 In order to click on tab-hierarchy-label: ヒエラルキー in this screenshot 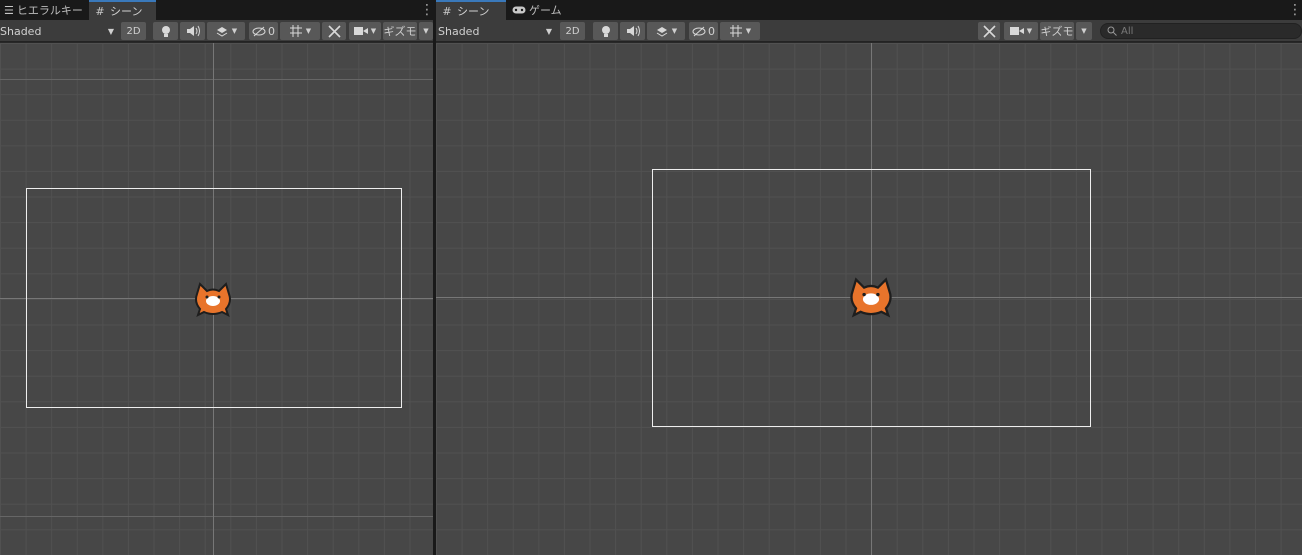, I will do `click(49, 10)`.